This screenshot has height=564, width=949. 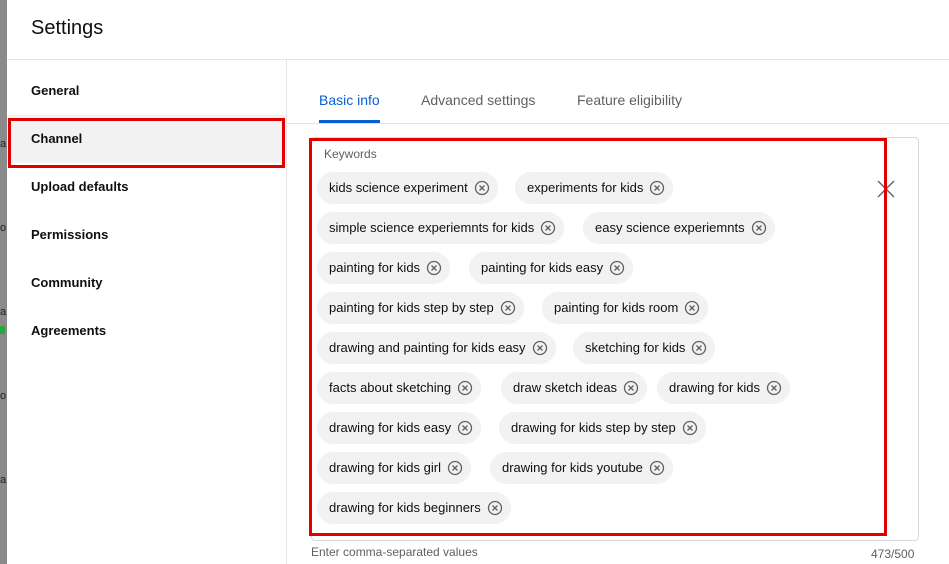 I want to click on tab-basic-info: Basic info, so click(x=349, y=103).